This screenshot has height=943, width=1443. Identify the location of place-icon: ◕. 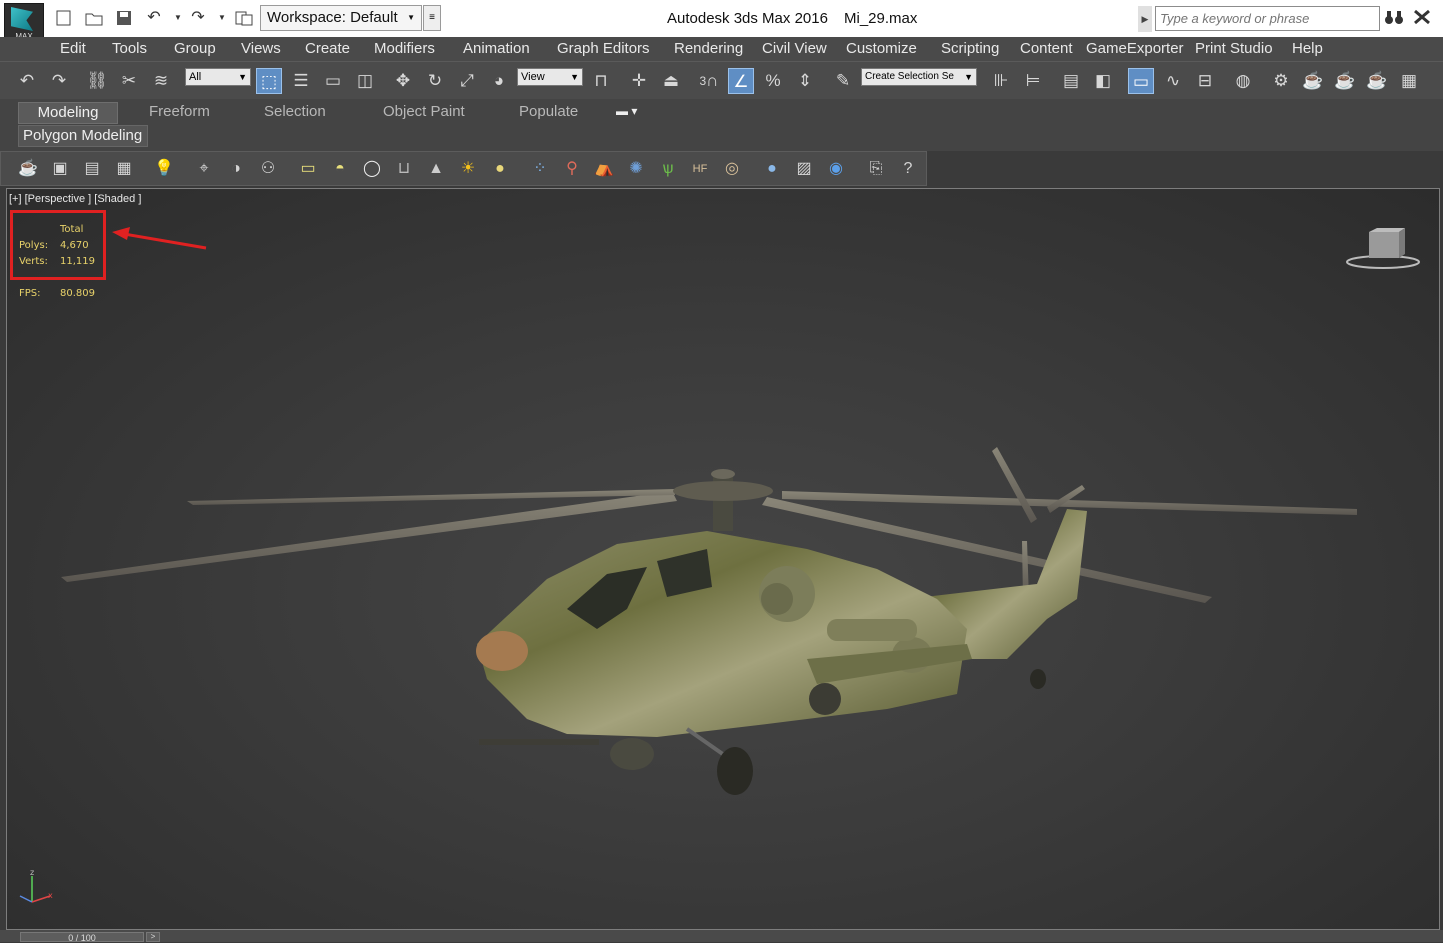
(499, 81).